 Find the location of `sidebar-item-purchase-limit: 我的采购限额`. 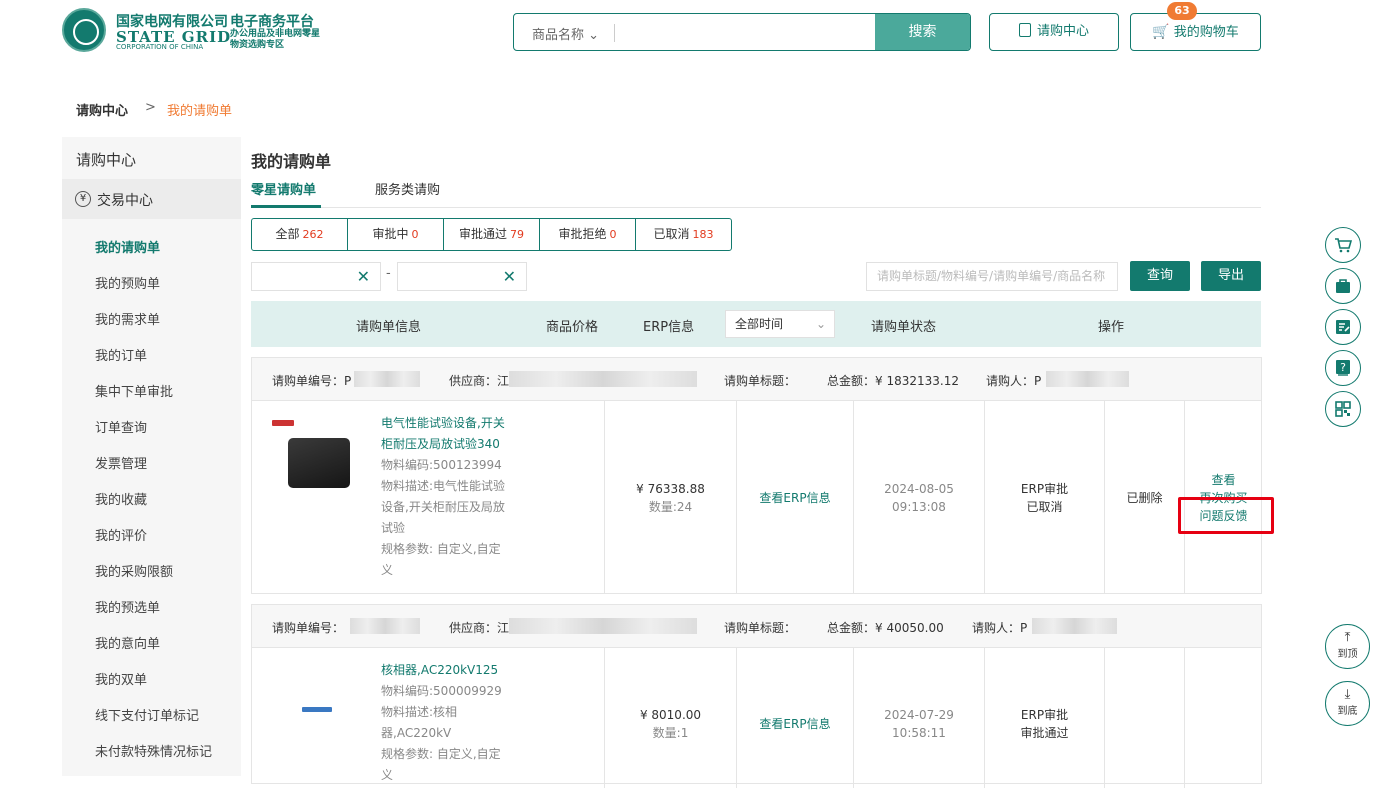

sidebar-item-purchase-limit: 我的采购限额 is located at coordinates (134, 570).